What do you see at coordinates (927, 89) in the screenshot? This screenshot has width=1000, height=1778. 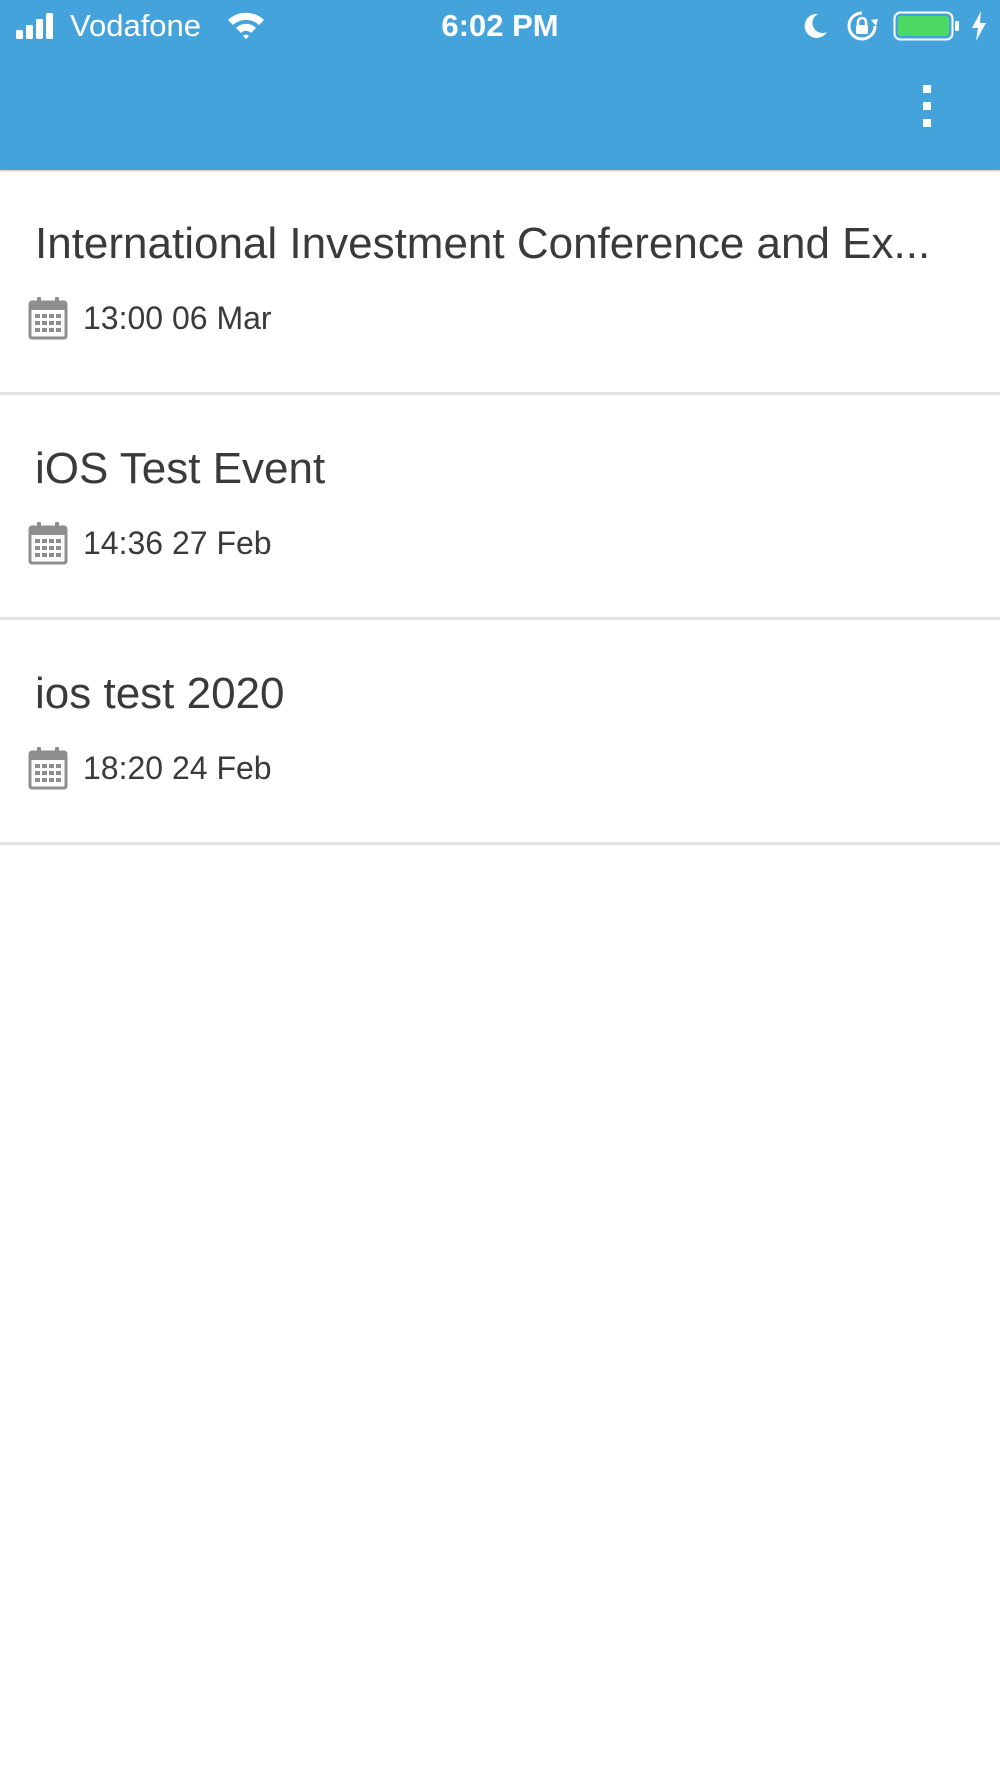 I see `more-vertical-icon` at bounding box center [927, 89].